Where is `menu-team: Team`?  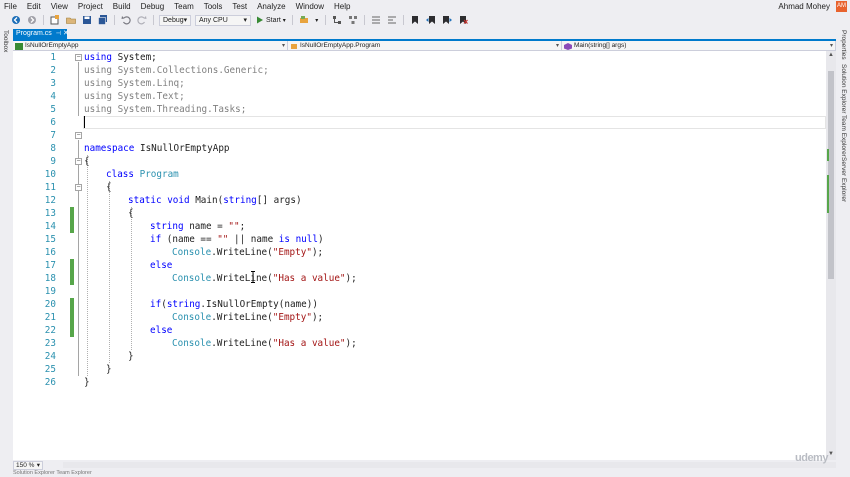
menu-team: Team is located at coordinates (185, 6).